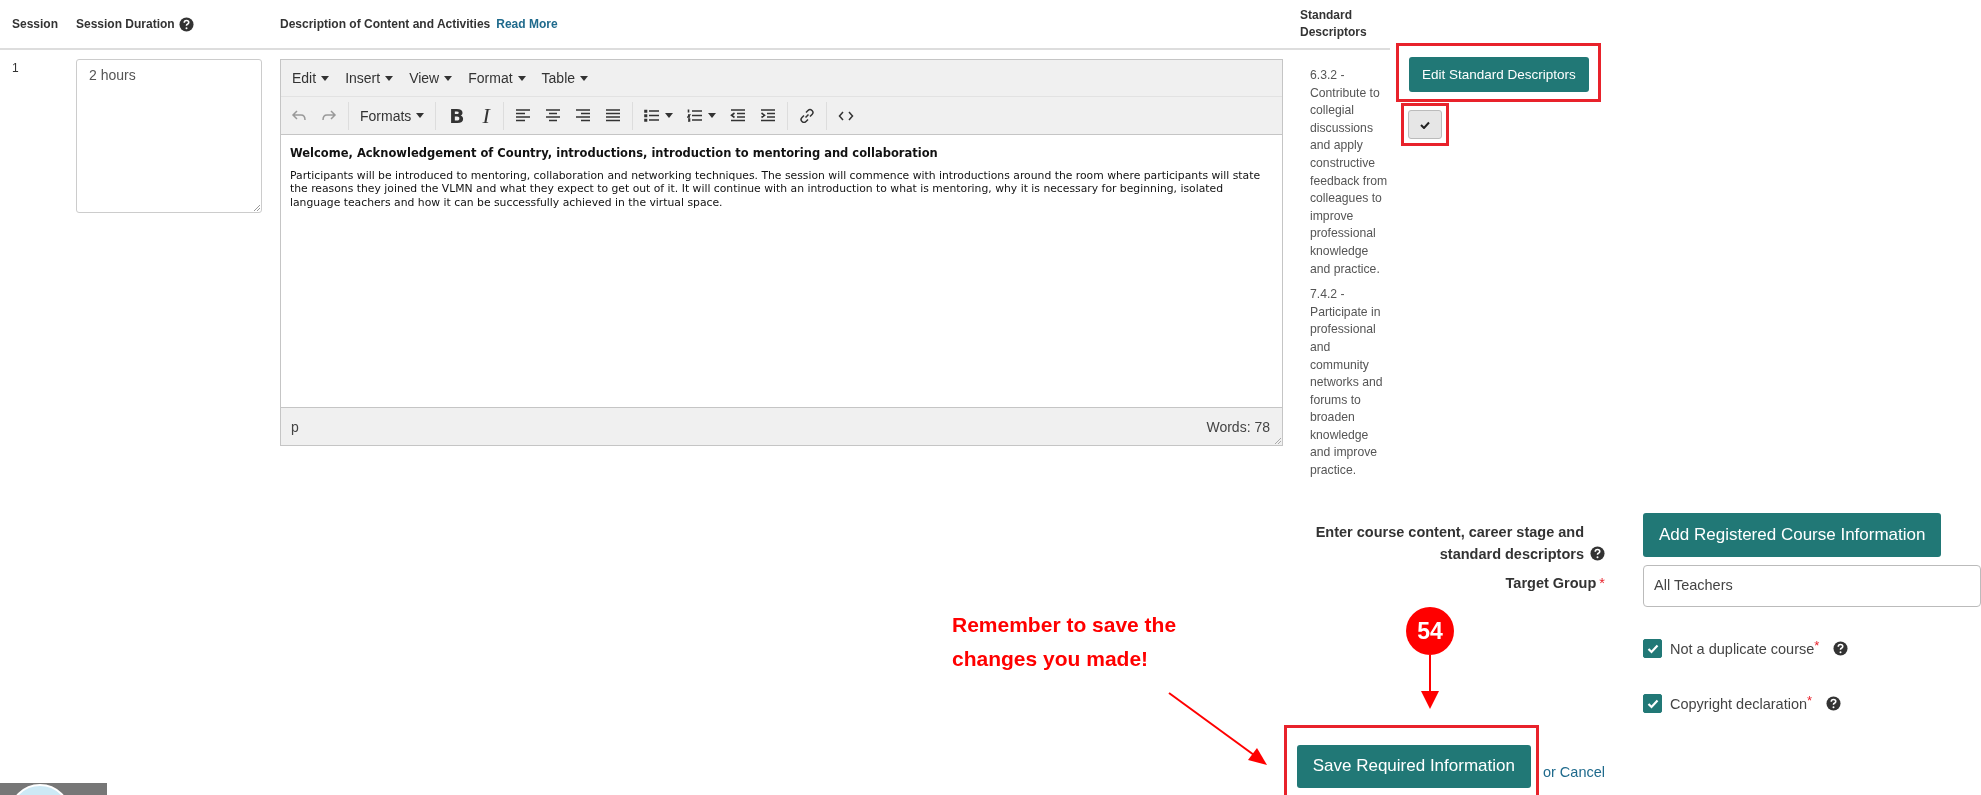 The width and height of the screenshot is (1981, 795). What do you see at coordinates (385, 24) in the screenshot?
I see `column-header: Description of Content and Activities` at bounding box center [385, 24].